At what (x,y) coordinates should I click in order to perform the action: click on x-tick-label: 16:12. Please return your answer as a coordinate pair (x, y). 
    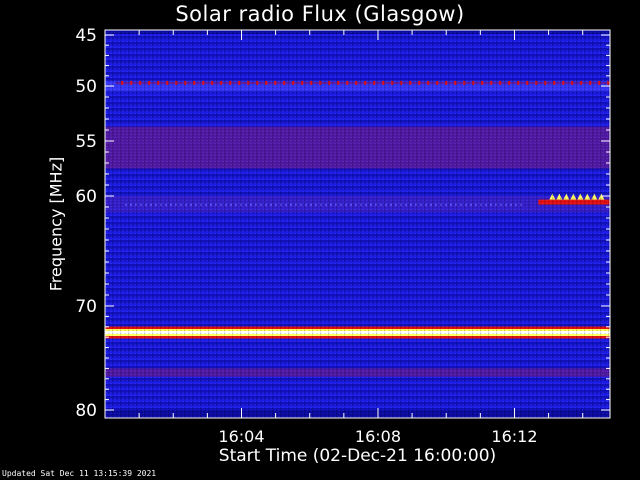
    Looking at the image, I should click on (514, 436).